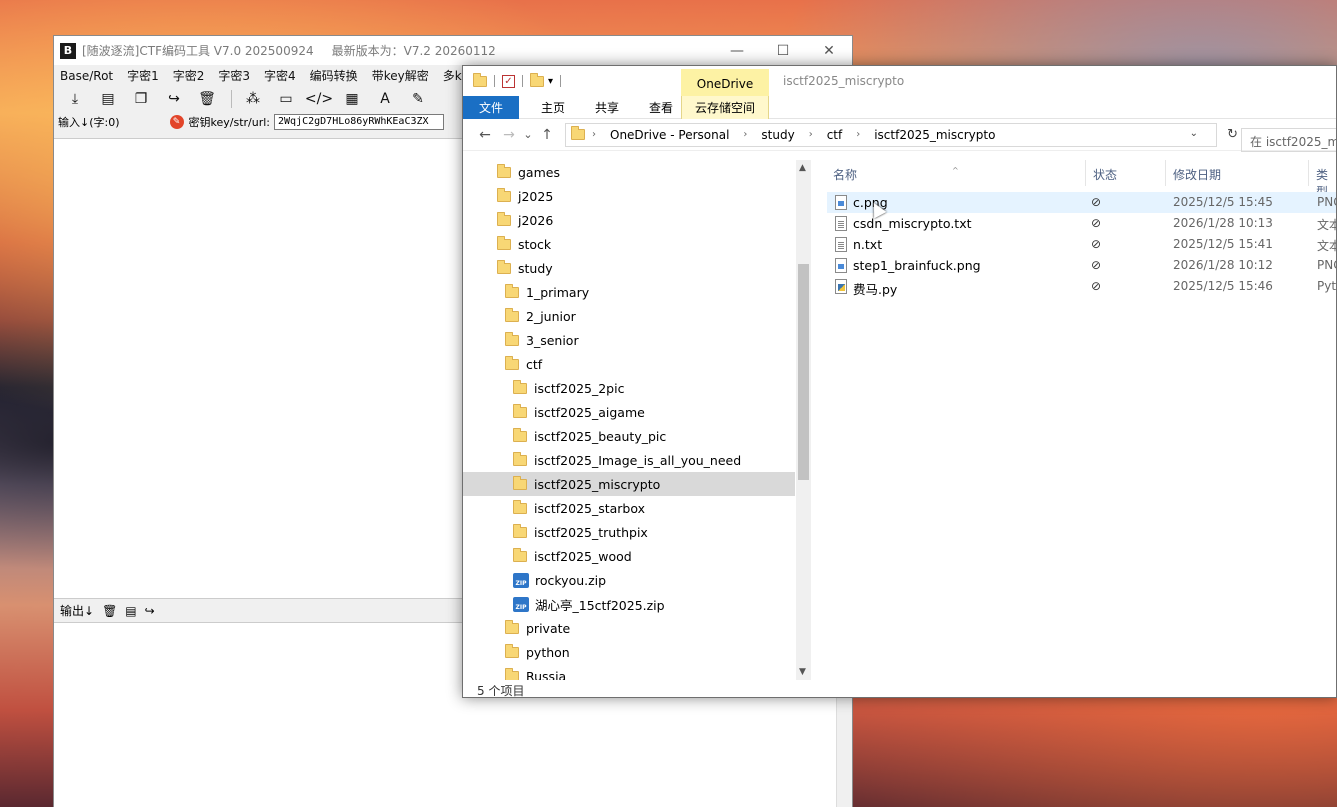 The height and width of the screenshot is (807, 1337). I want to click on breadcrumb-current: isctf2025_miscrypto, so click(934, 135).